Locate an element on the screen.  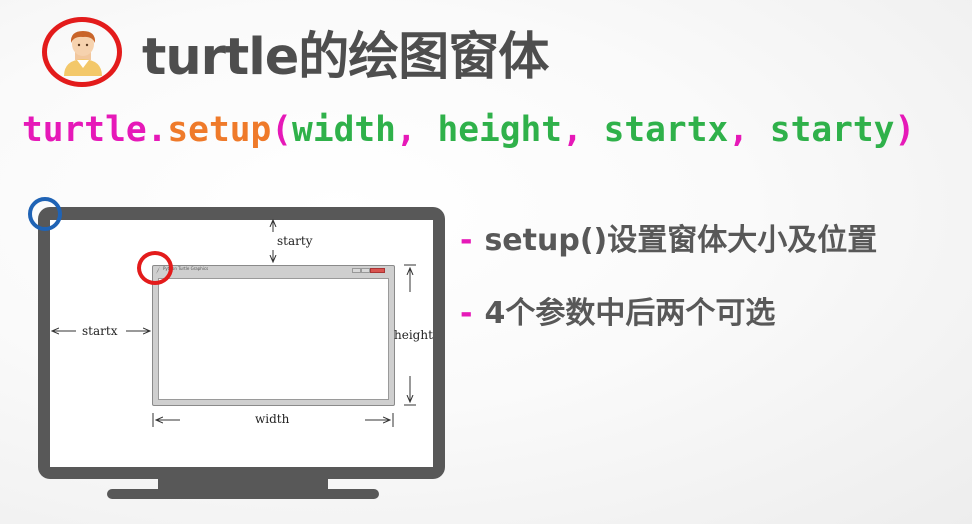
label-height: height is located at coordinates (413, 335).